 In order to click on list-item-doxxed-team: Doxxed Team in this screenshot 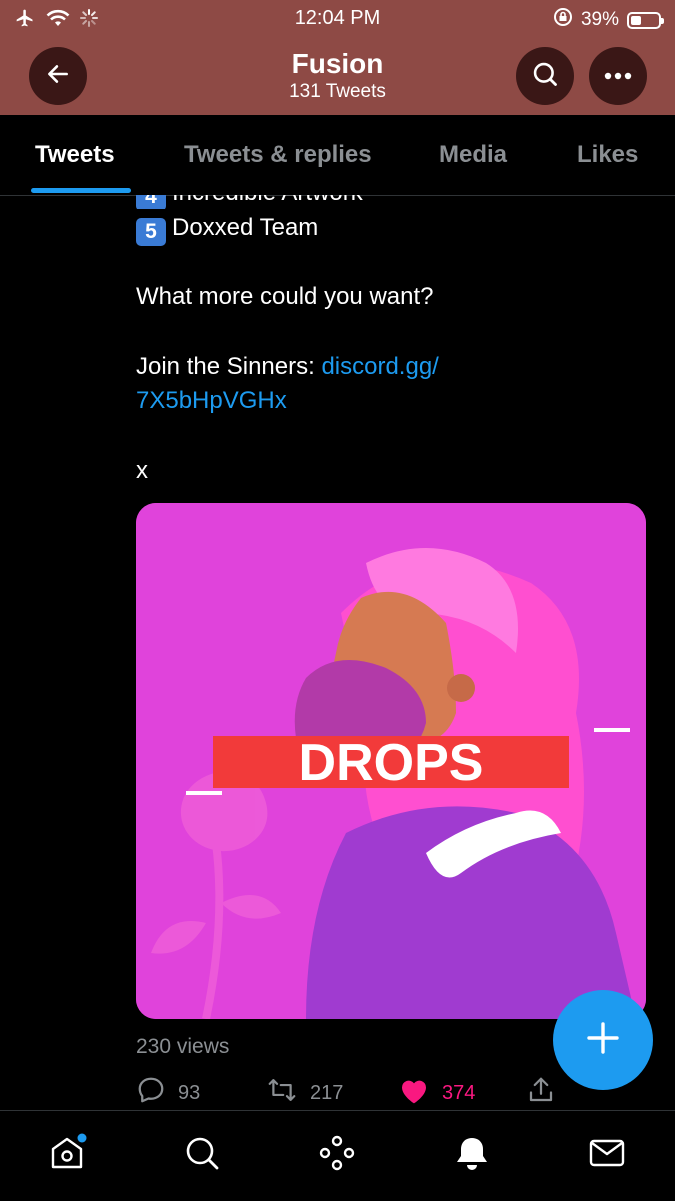, I will do `click(245, 227)`.